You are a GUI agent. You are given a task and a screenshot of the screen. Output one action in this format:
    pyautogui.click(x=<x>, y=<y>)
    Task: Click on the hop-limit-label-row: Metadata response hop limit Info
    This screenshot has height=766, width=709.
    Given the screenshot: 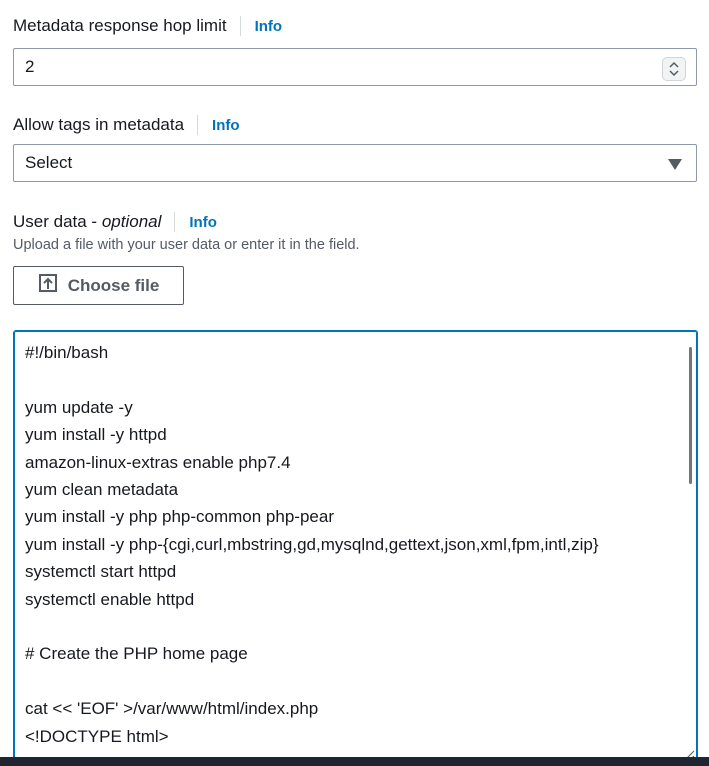 What is the action you would take?
    pyautogui.click(x=147, y=26)
    